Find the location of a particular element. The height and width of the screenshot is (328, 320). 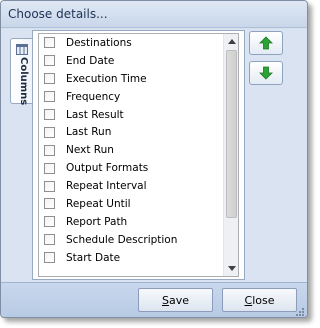

scroll-up-button is located at coordinates (231, 41).